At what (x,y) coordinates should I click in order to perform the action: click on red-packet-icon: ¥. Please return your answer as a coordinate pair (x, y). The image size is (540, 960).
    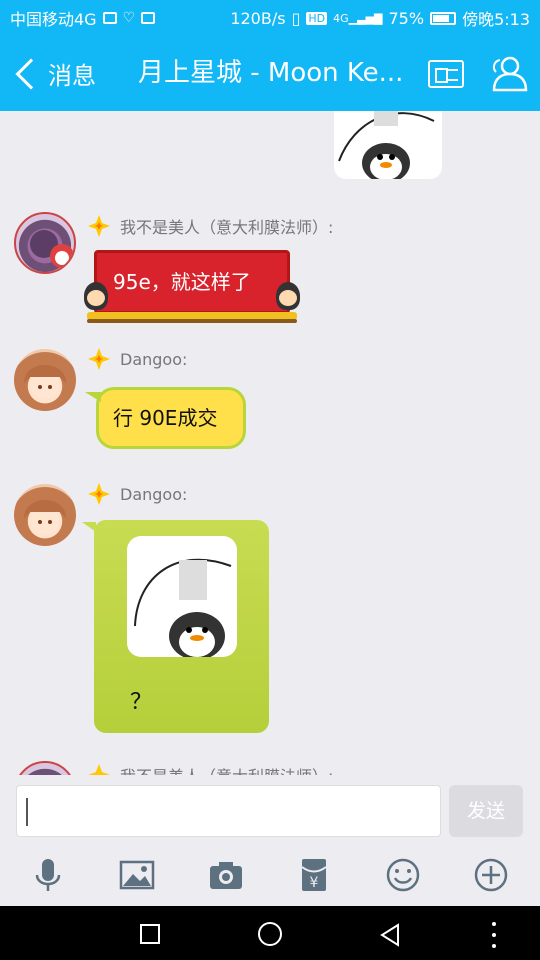
    Looking at the image, I should click on (314, 875).